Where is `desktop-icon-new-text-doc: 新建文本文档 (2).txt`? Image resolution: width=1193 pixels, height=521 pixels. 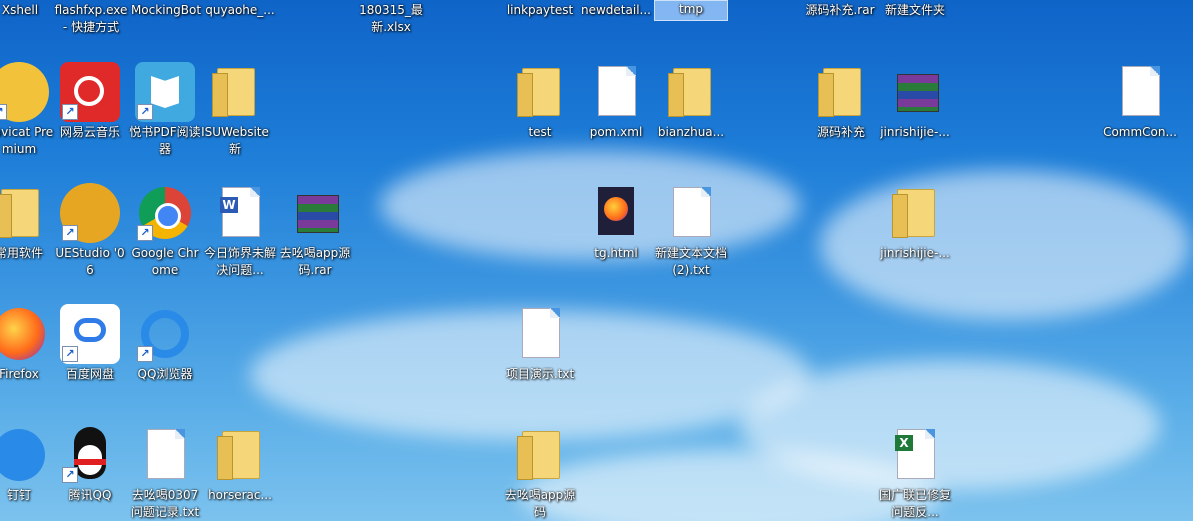 desktop-icon-new-text-doc: 新建文本文档 (2).txt is located at coordinates (691, 231).